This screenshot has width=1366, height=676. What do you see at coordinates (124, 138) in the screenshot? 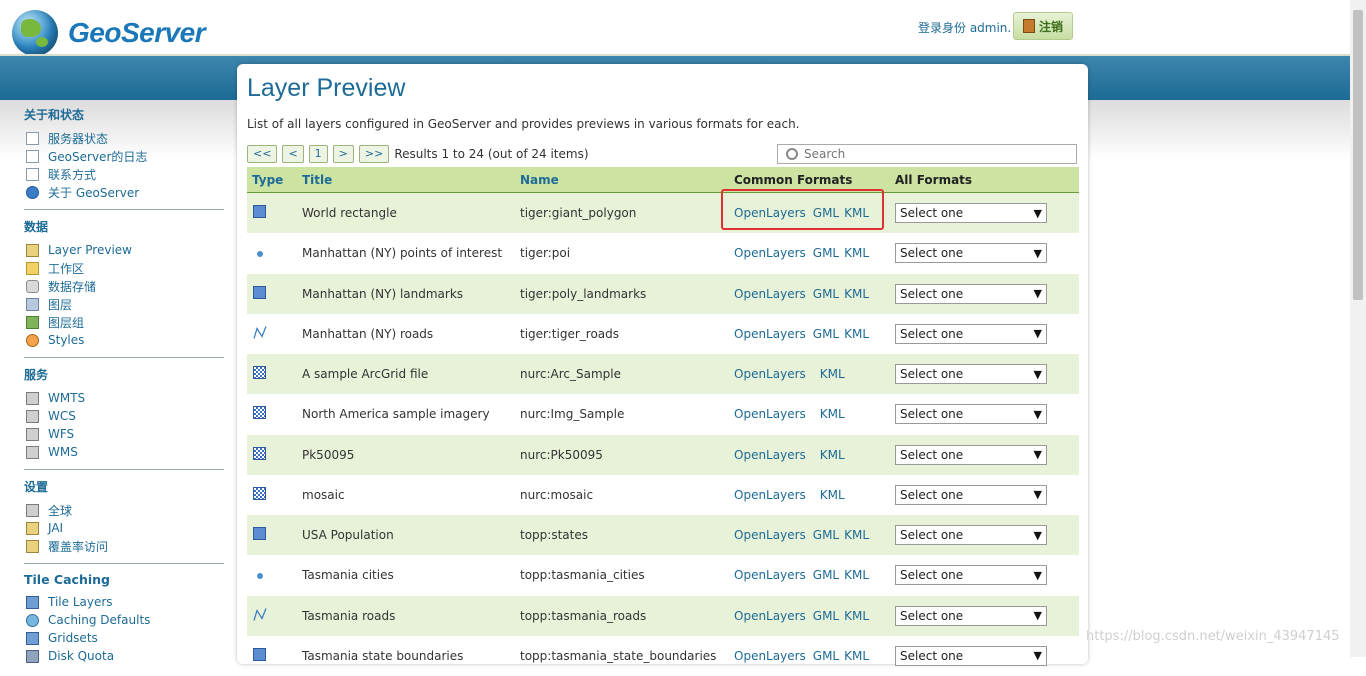
I see `sidebar-item-server-status: 服务器状态` at bounding box center [124, 138].